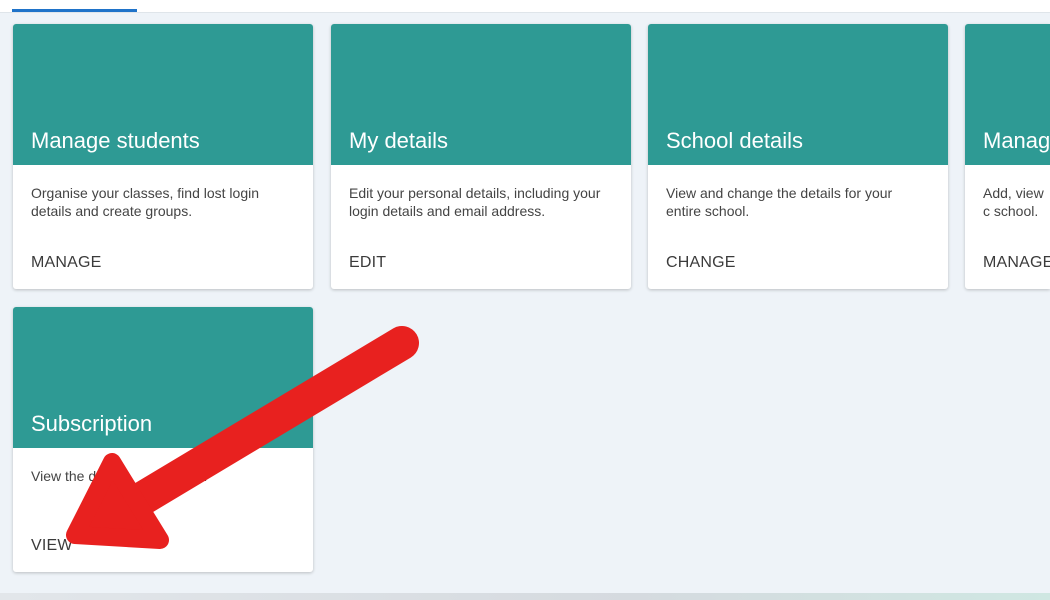 Image resolution: width=1050 pixels, height=600 pixels. What do you see at coordinates (119, 476) in the screenshot?
I see `card-description: View the d of cription.` at bounding box center [119, 476].